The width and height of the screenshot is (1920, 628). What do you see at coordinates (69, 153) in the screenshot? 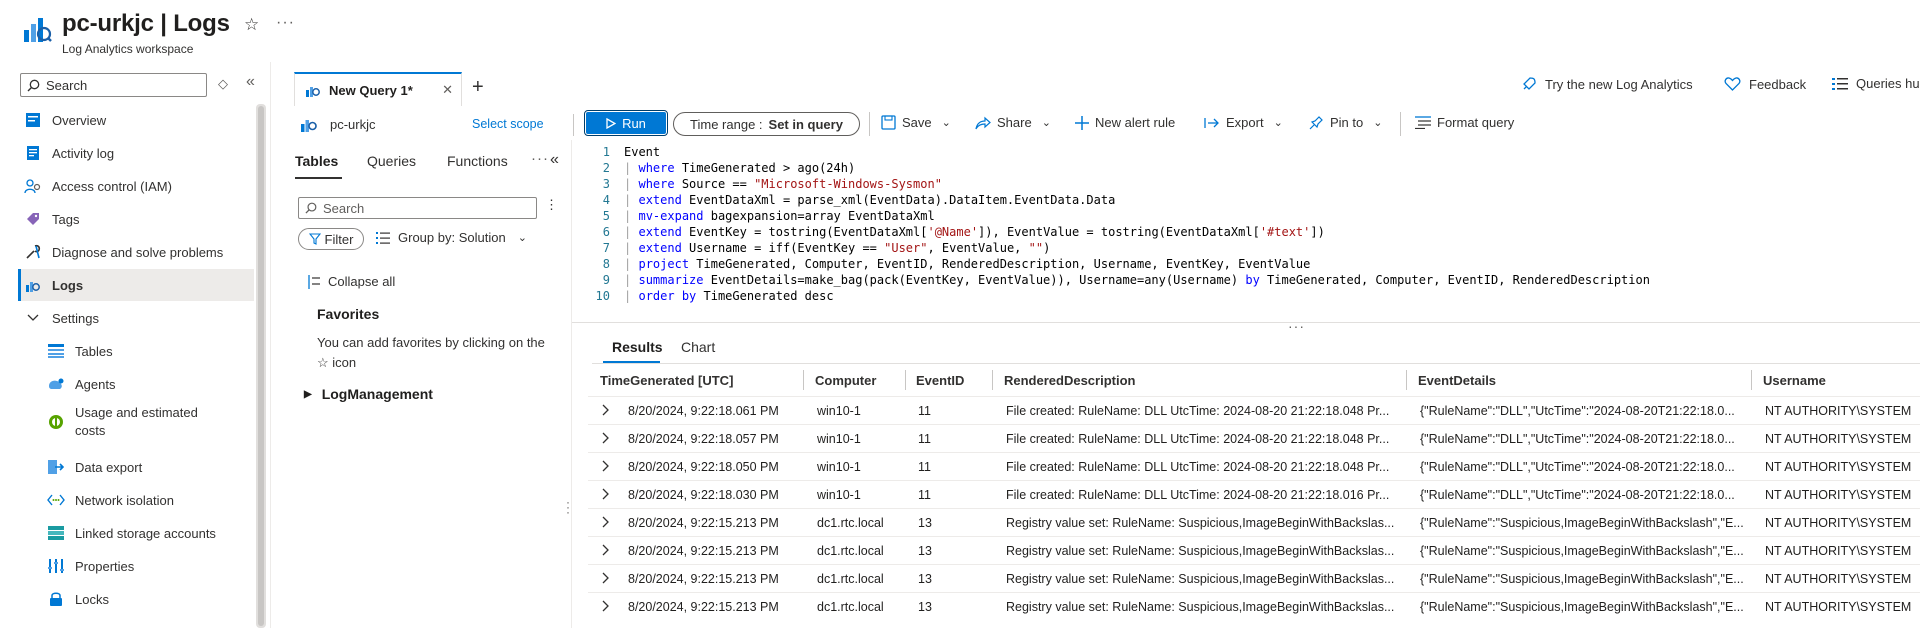
I see `sidebar-item-activity-log: Activity log` at bounding box center [69, 153].